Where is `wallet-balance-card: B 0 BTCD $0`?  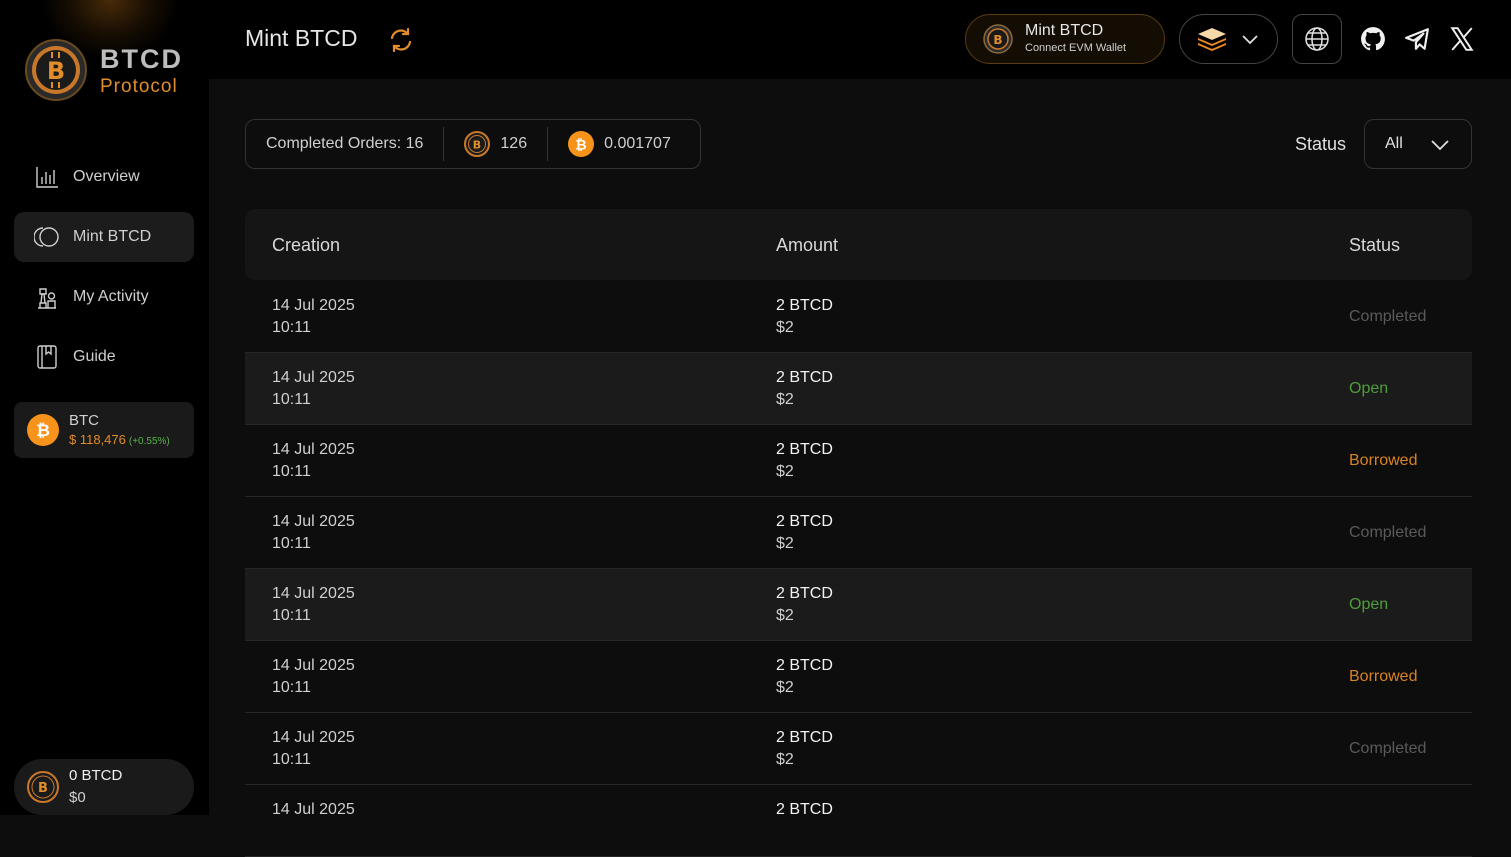
wallet-balance-card: B 0 BTCD $0 is located at coordinates (104, 787).